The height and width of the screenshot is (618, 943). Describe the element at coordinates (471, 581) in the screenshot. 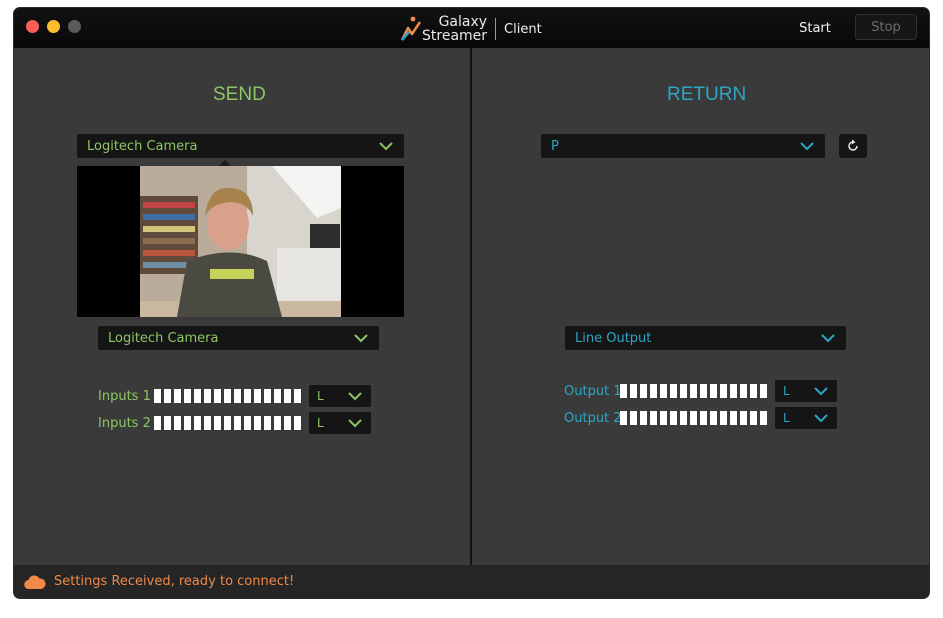

I see `status-bar: Settings Received, ready to connect!` at that location.